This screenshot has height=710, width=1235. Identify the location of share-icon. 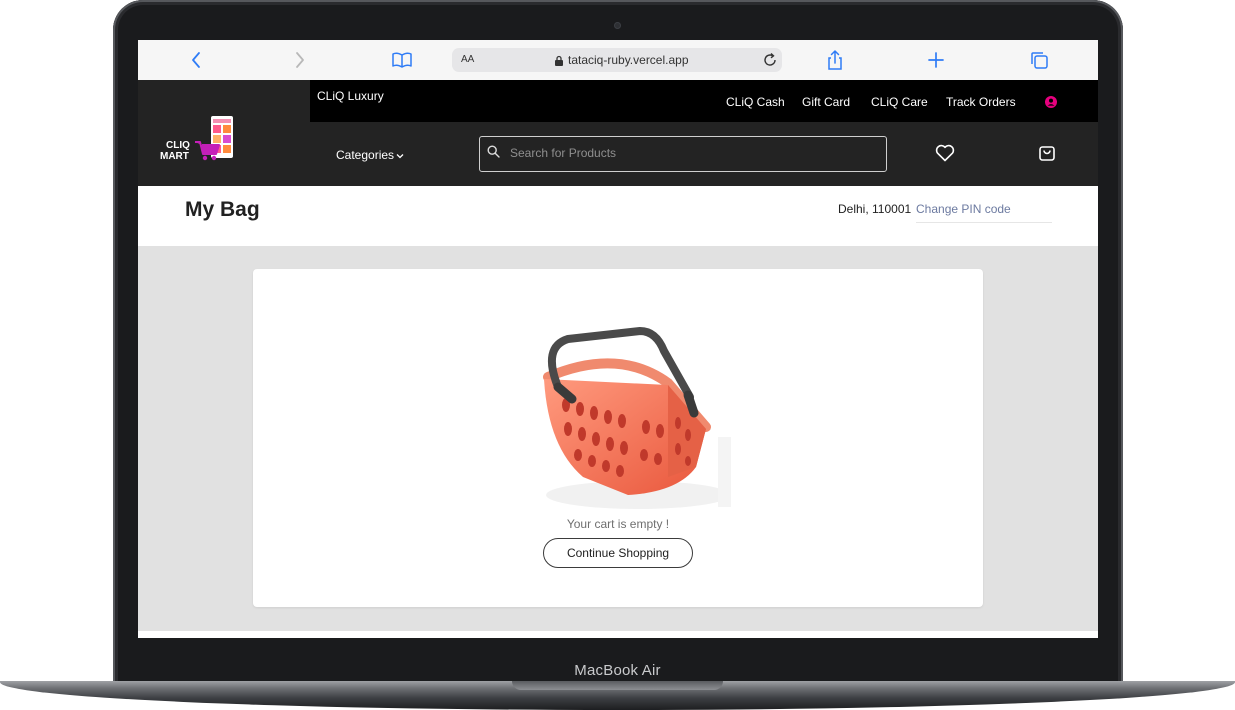
(835, 60).